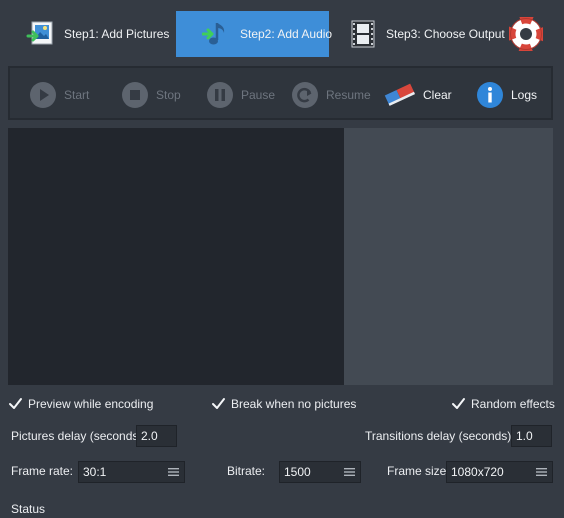  Describe the element at coordinates (445, 34) in the screenshot. I see `tab-choose-output-label: Step3: Choose Output` at that location.